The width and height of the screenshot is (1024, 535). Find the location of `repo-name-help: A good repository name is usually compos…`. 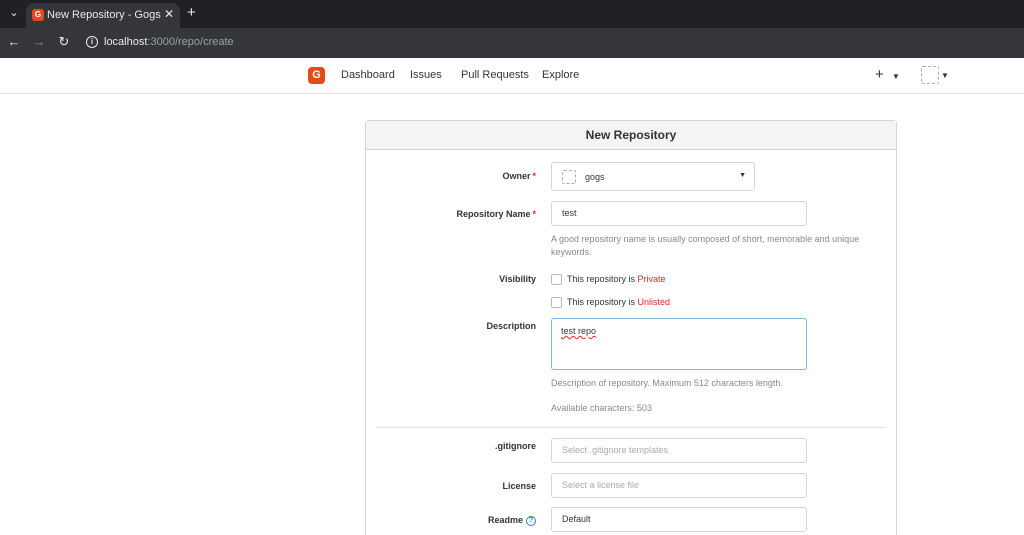

repo-name-help: A good repository name is usually compos… is located at coordinates (705, 245).